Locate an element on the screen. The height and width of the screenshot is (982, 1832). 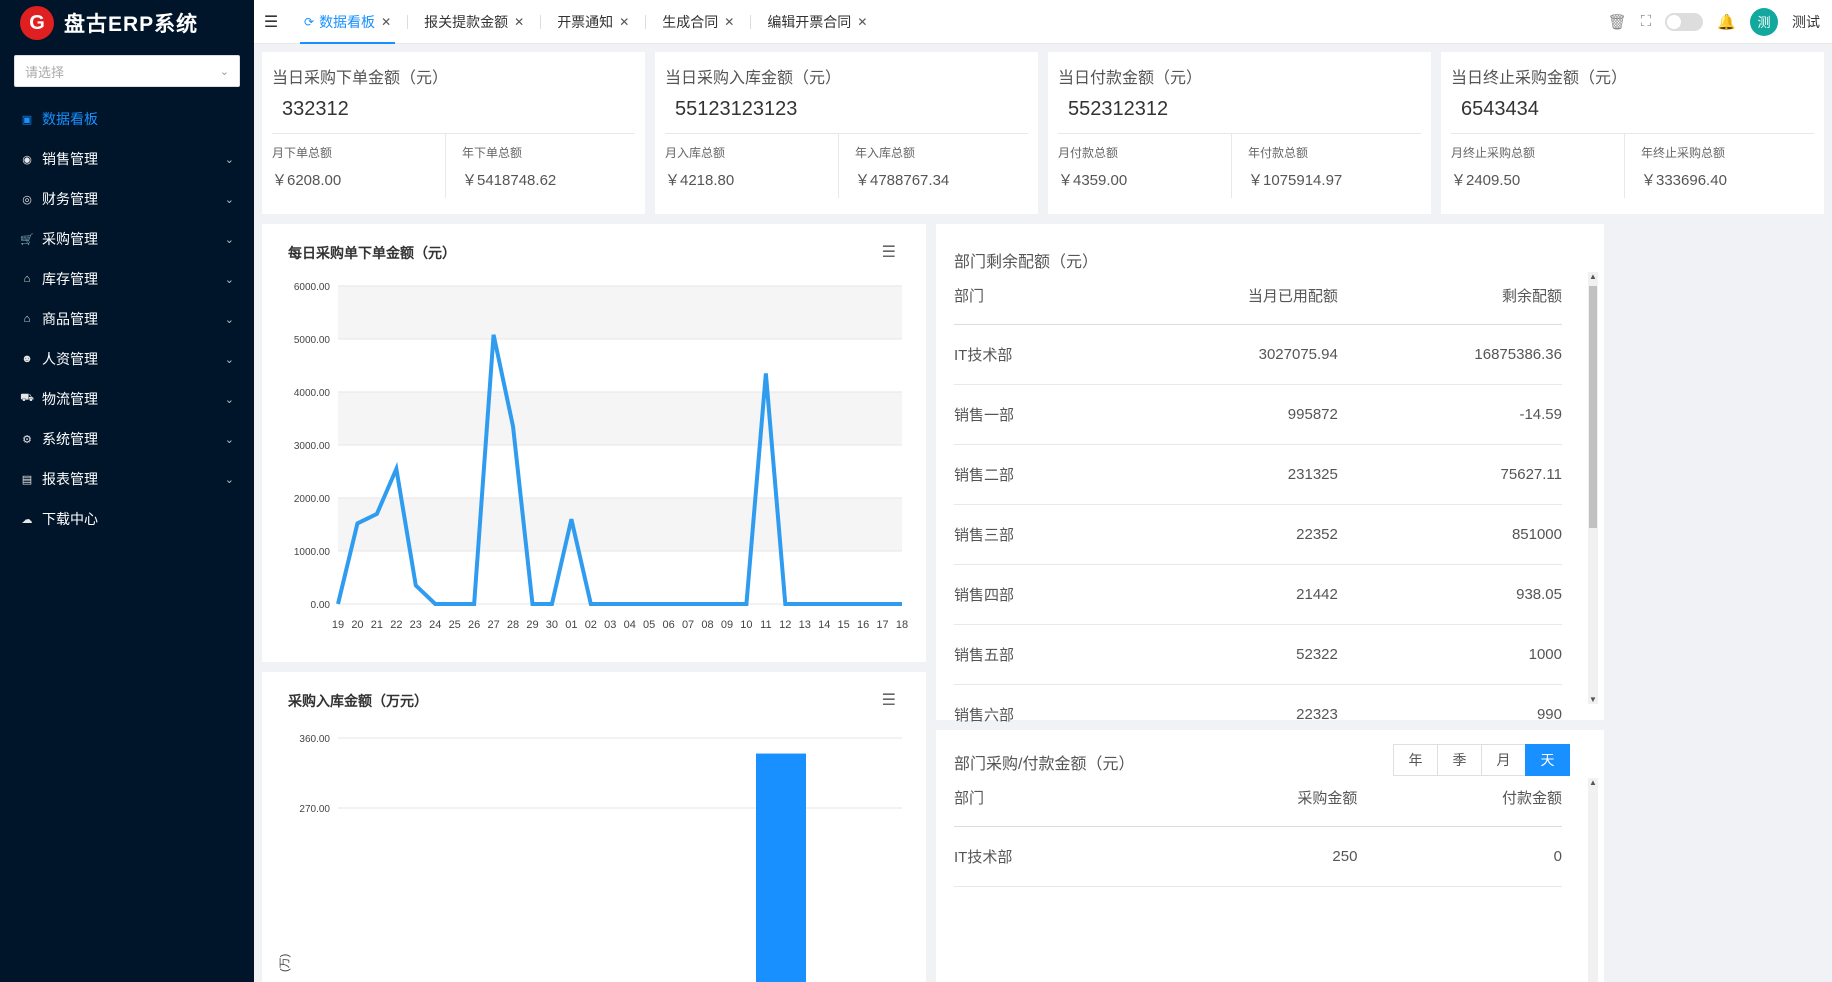
tab: 报关提款金额 ✕ is located at coordinates (474, 22).